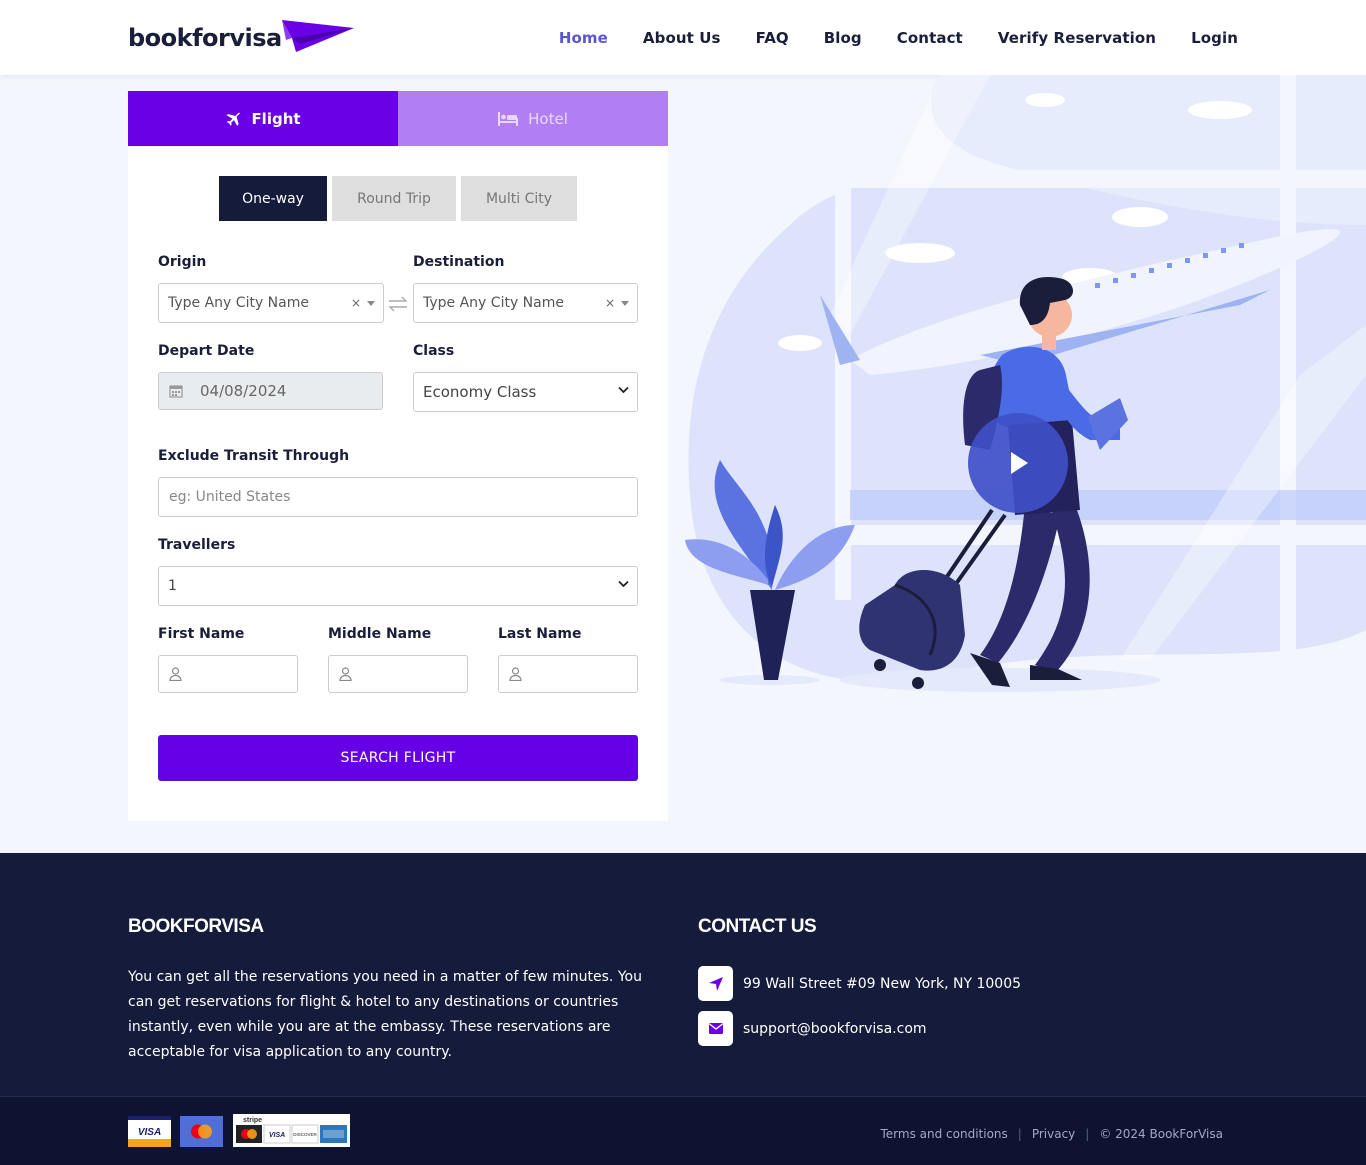  What do you see at coordinates (1288, 367) in the screenshot?
I see `window-frame-right` at bounding box center [1288, 367].